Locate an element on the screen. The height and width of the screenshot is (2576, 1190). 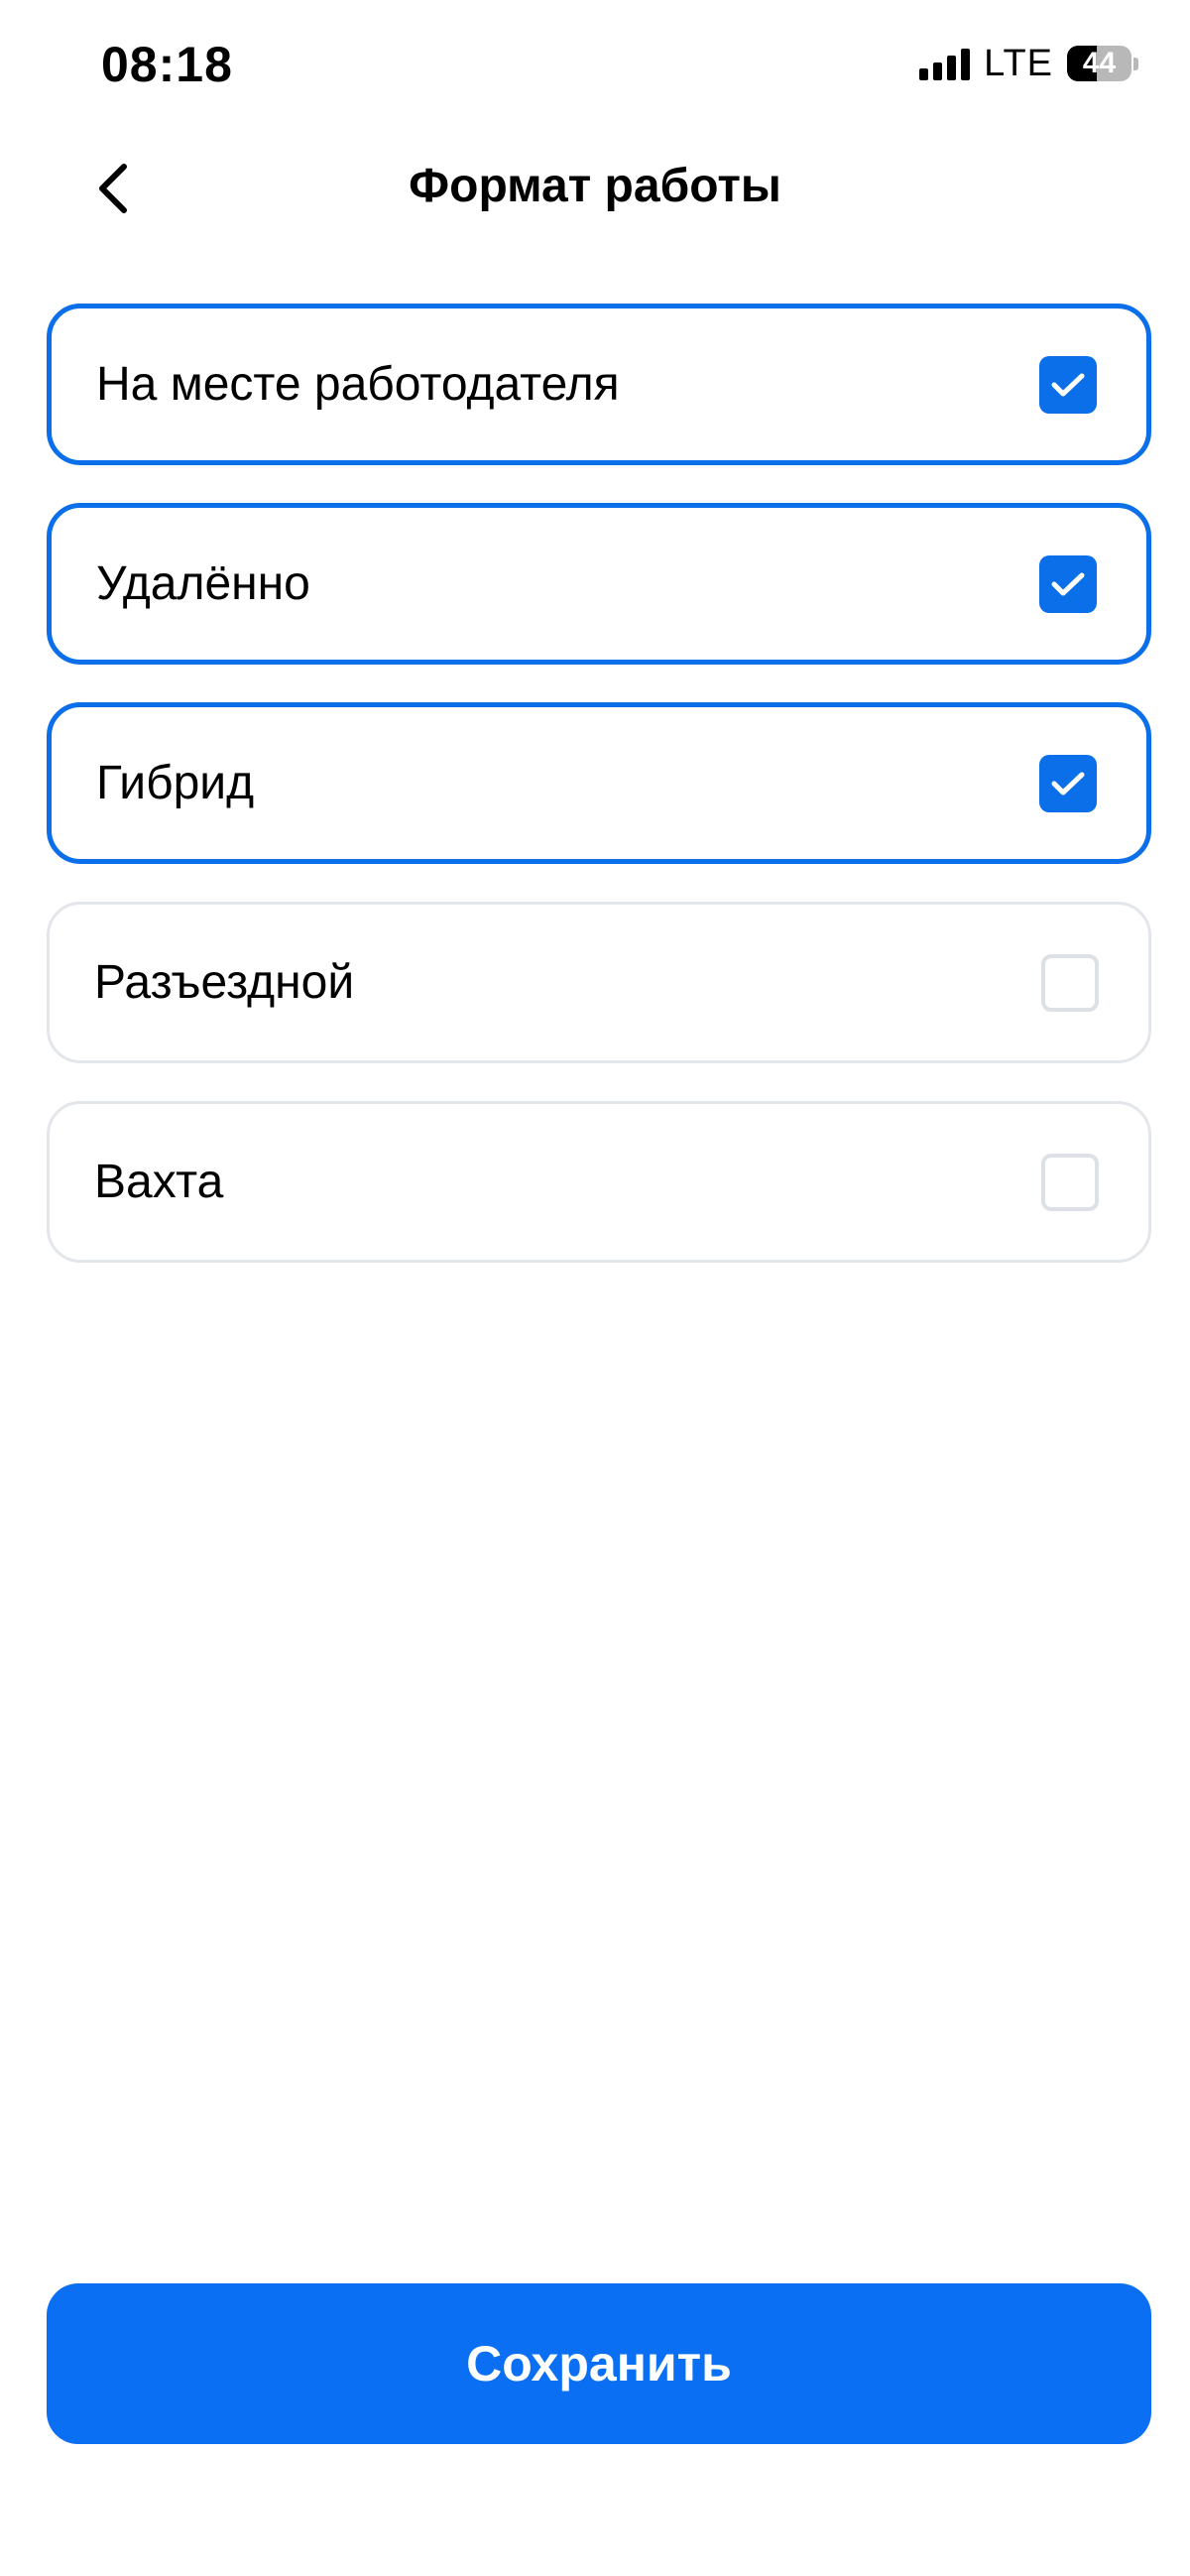
header: Формат работы is located at coordinates (595, 191).